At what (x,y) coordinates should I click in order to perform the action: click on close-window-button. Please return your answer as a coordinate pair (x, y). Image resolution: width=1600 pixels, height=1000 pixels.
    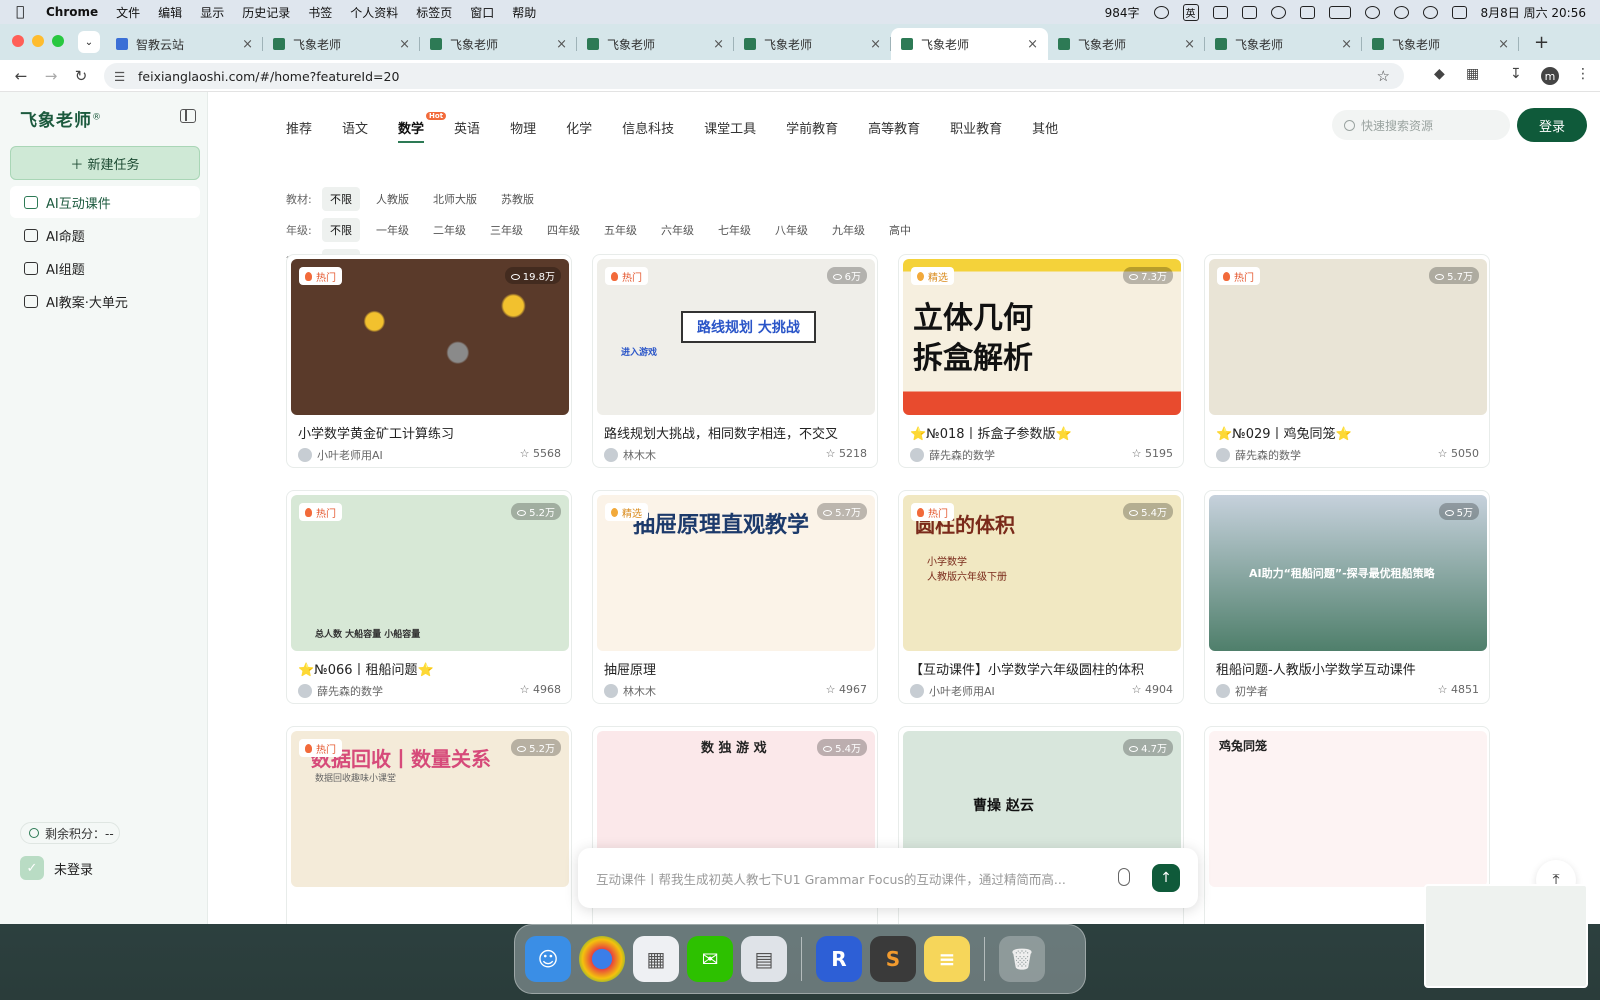
    Looking at the image, I should click on (18, 41).